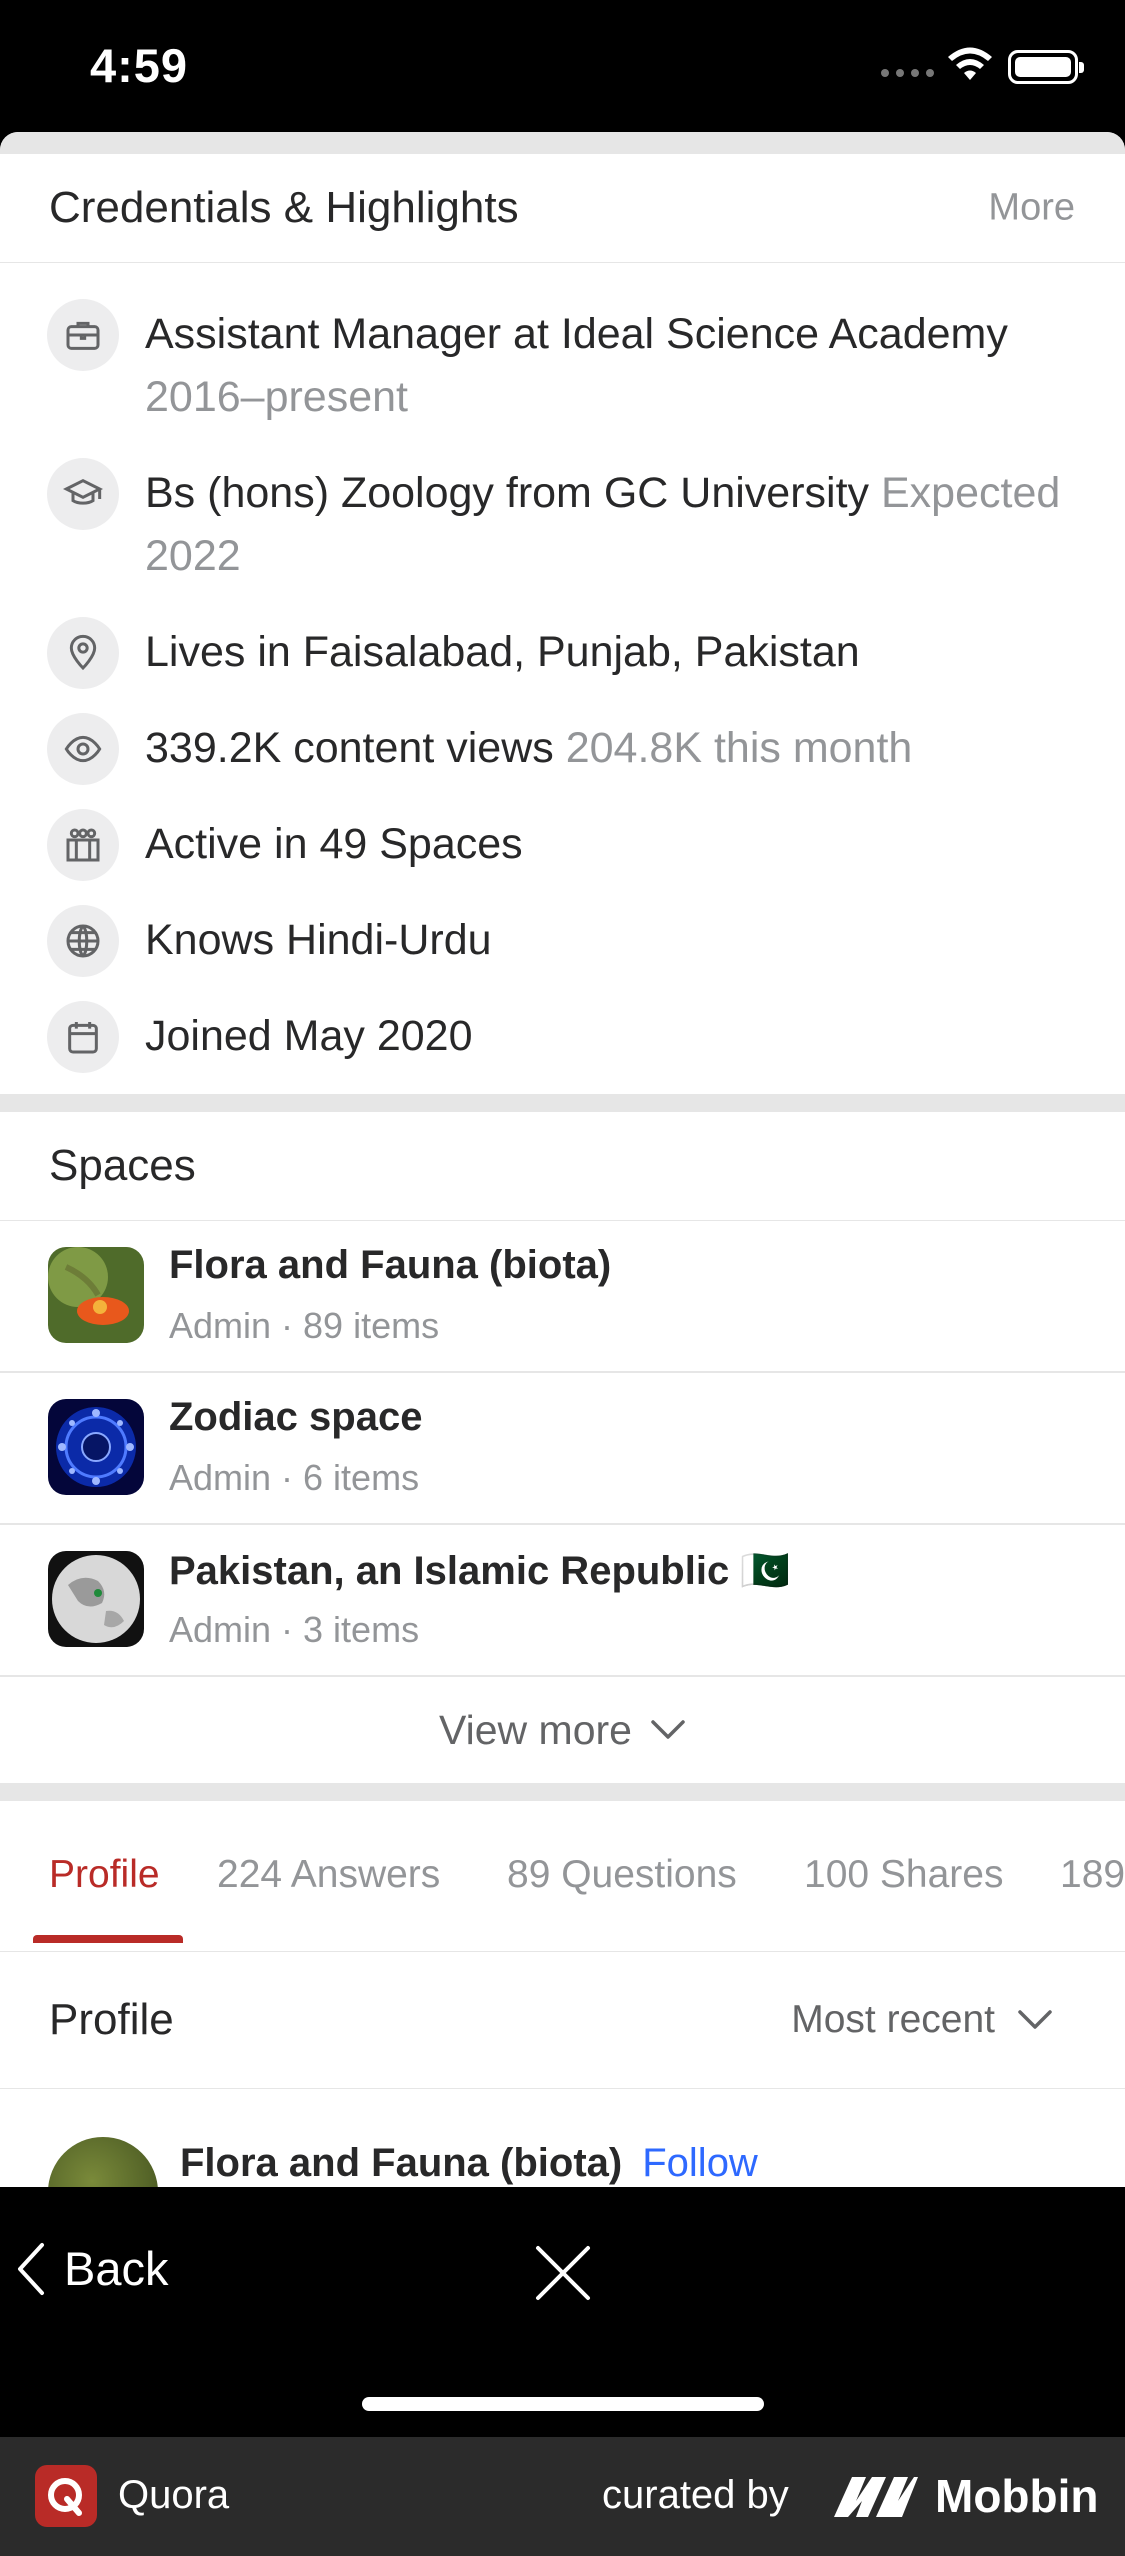 This screenshot has width=1125, height=2556. I want to click on credential-views: 339.2K content views 204.8K this month, so click(562, 749).